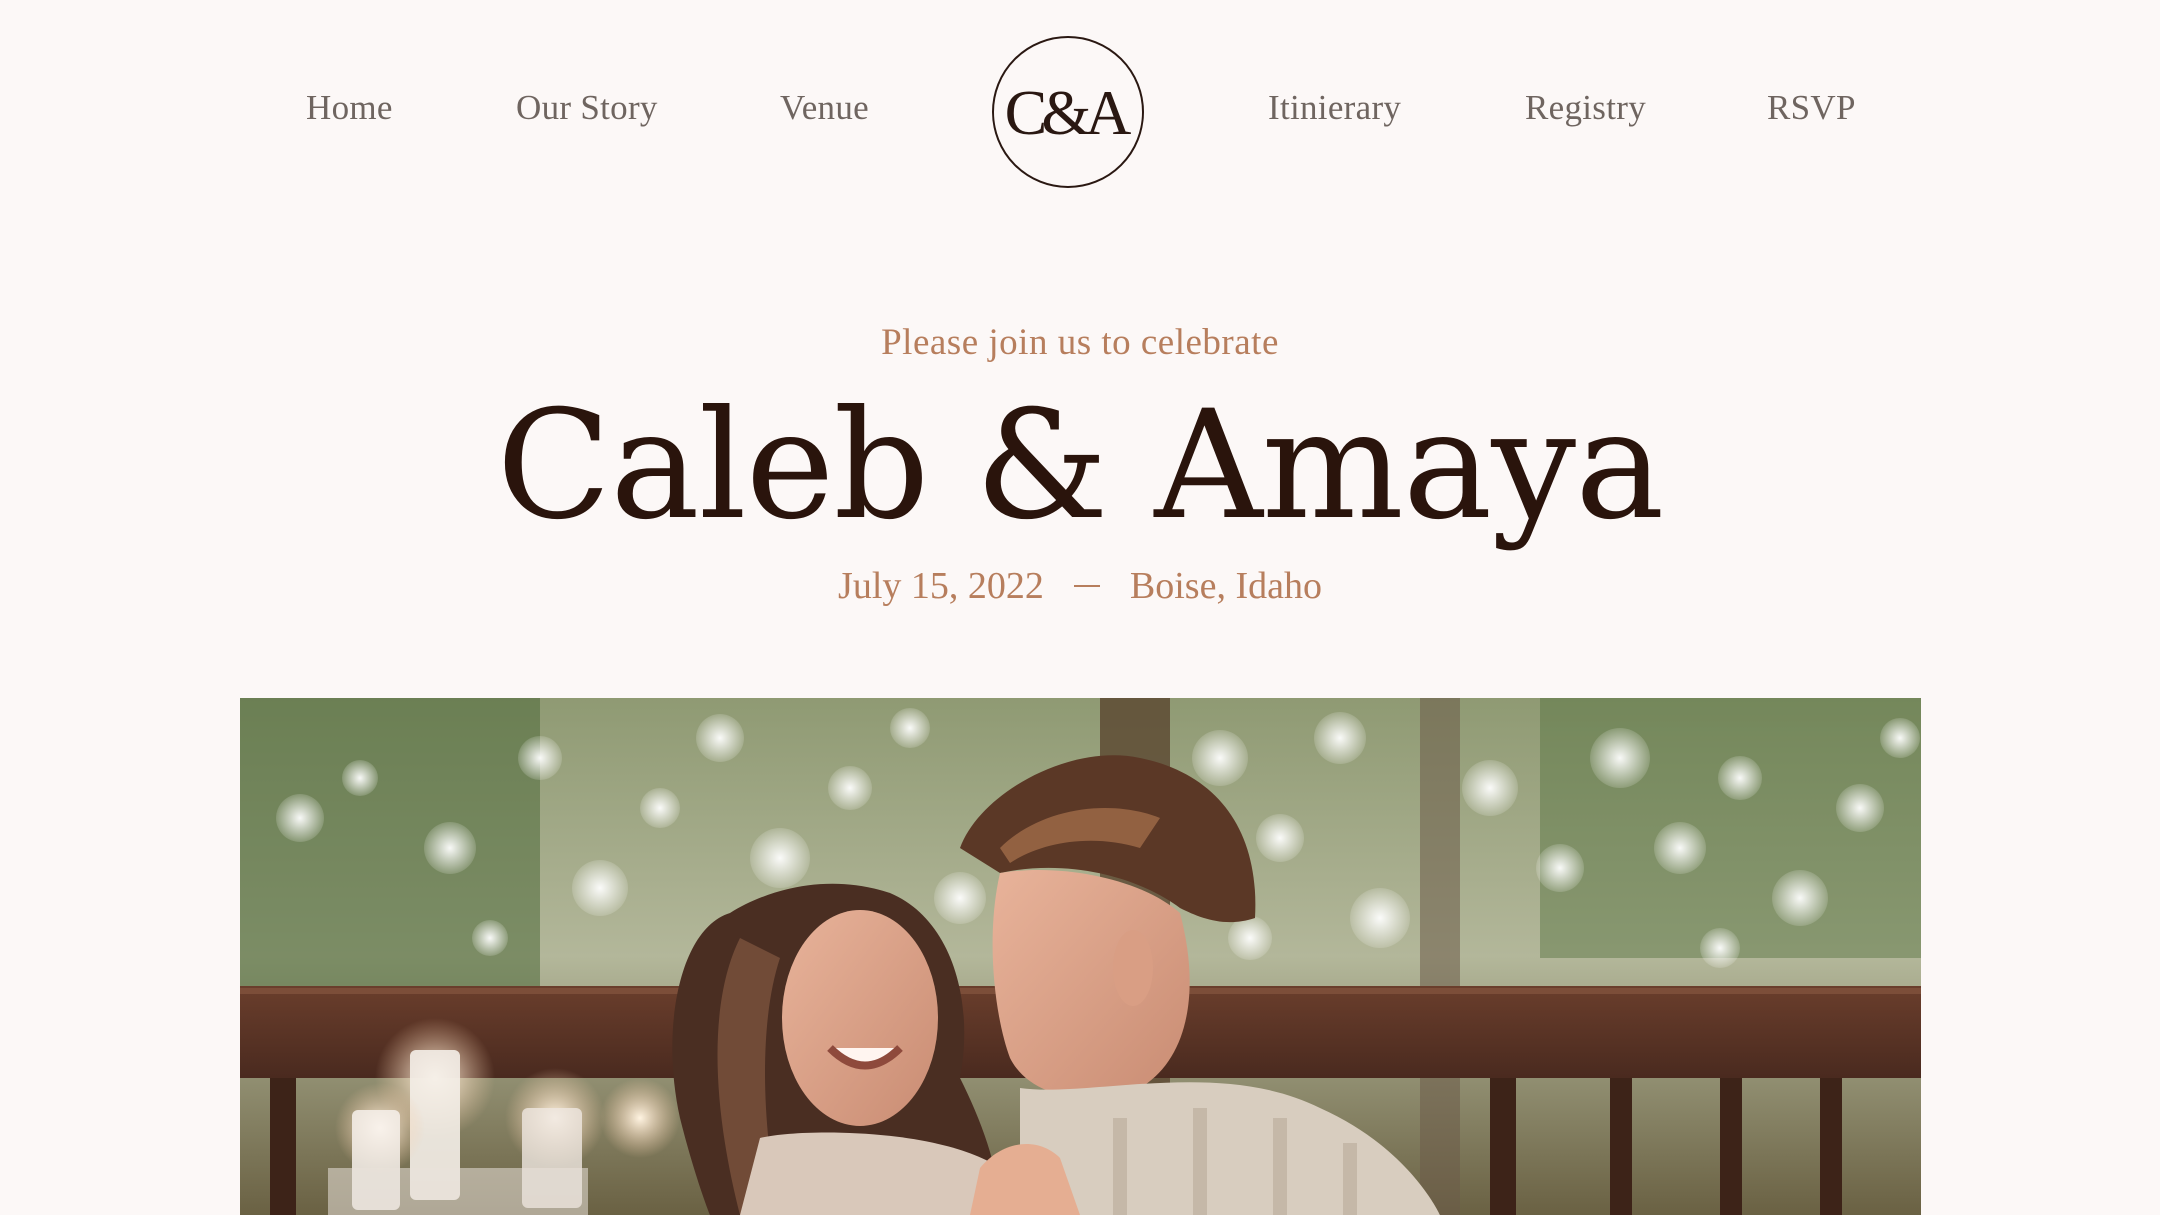 This screenshot has height=1215, width=2160. Describe the element at coordinates (824, 108) in the screenshot. I see `nav-venue-link: Venue` at that location.